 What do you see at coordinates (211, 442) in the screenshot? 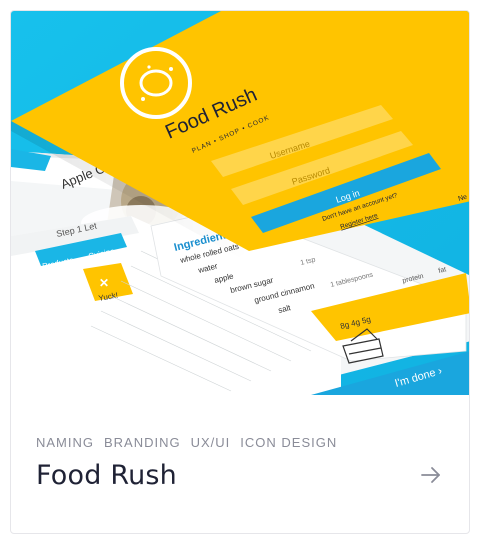
I see `tag: UX/UI` at bounding box center [211, 442].